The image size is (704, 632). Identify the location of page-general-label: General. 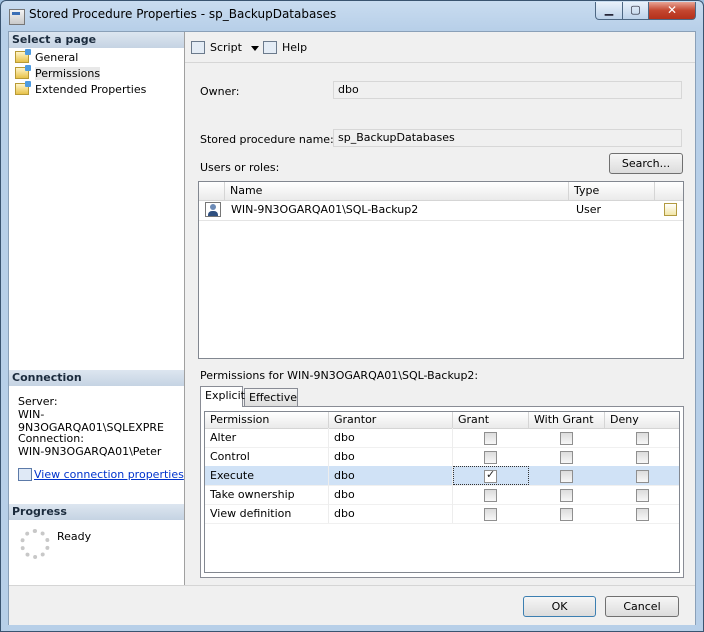
(57, 57).